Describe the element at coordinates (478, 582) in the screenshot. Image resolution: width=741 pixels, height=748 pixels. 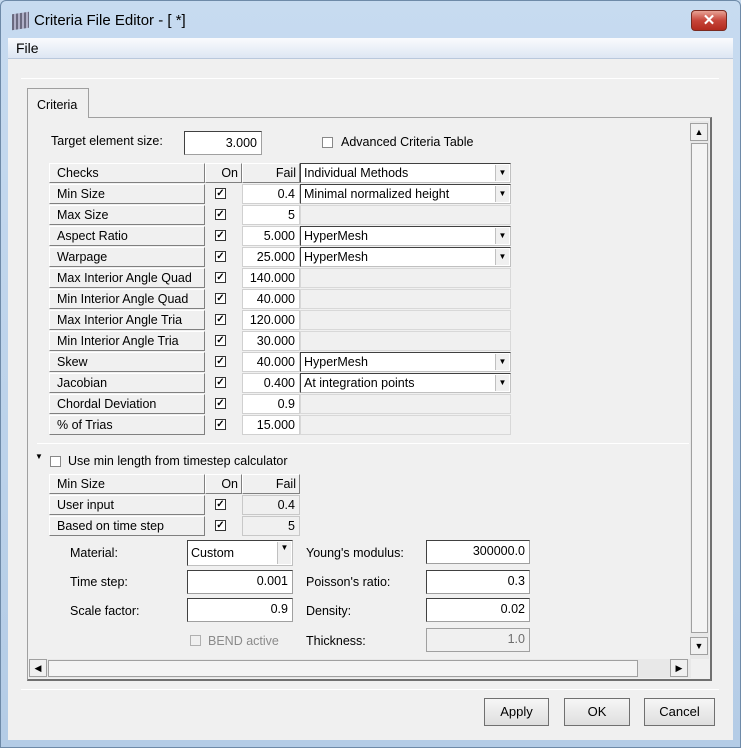
I see `poisson-ratio-input: 0.3` at that location.